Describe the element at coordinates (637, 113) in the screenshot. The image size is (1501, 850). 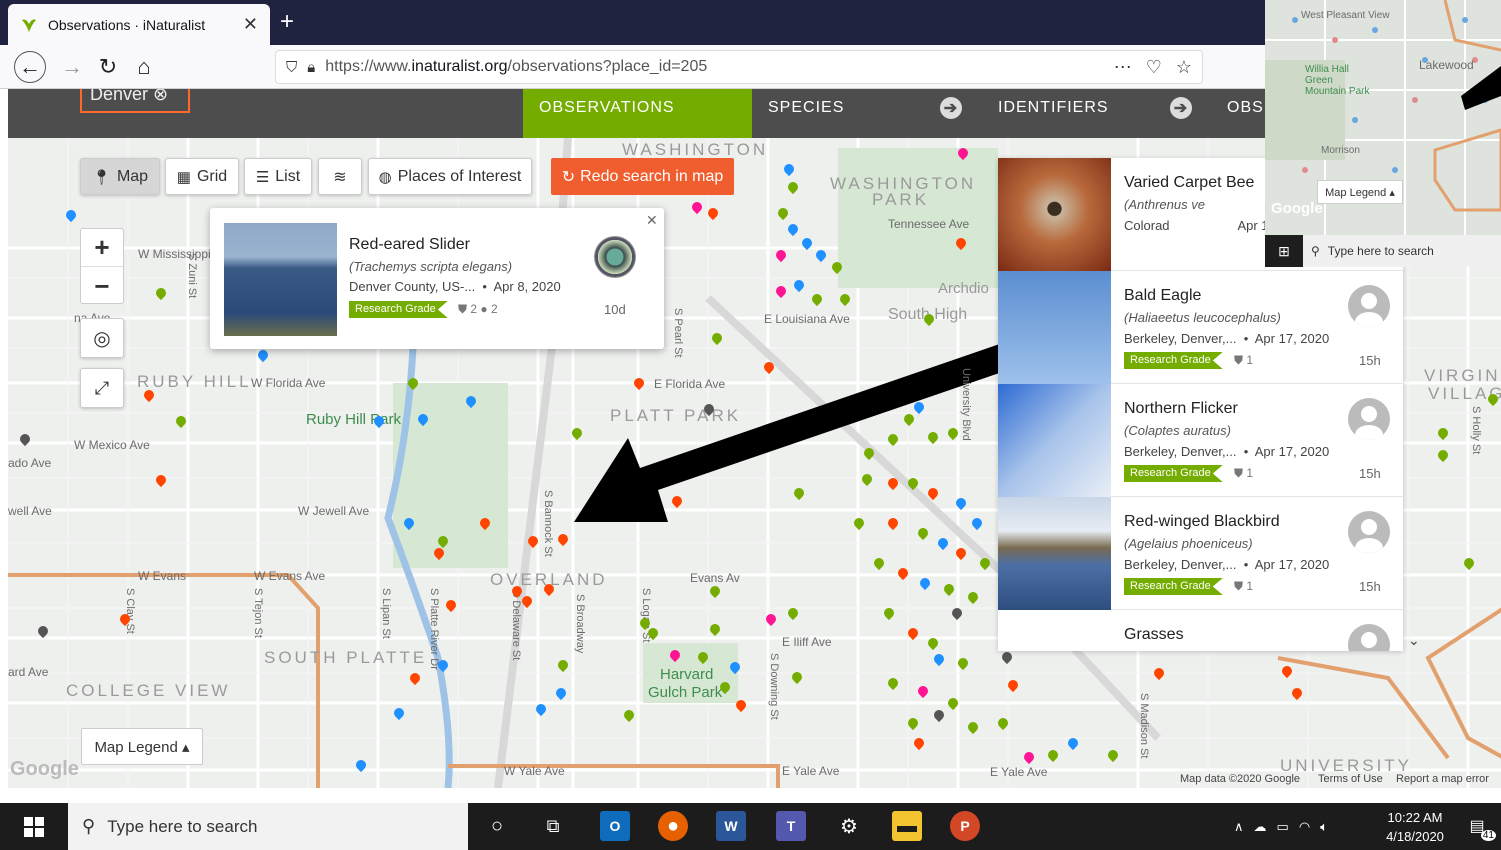
I see `stat-observations: OBSERVATIONS` at that location.